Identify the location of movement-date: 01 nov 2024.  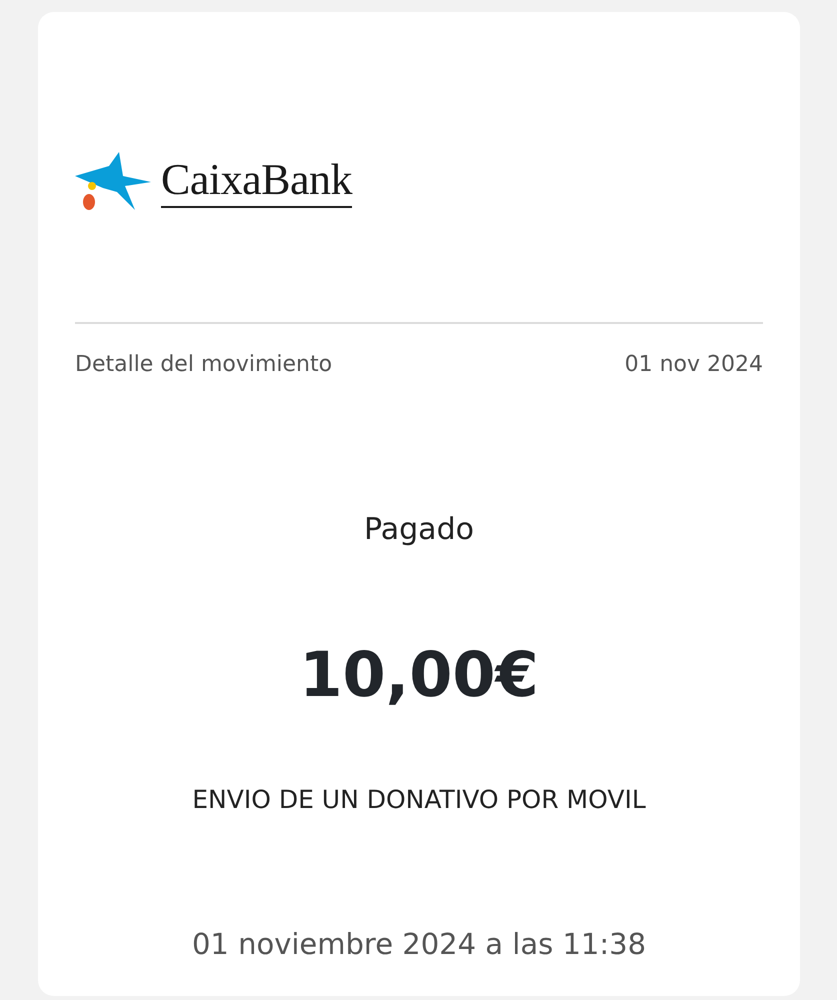
(693, 365).